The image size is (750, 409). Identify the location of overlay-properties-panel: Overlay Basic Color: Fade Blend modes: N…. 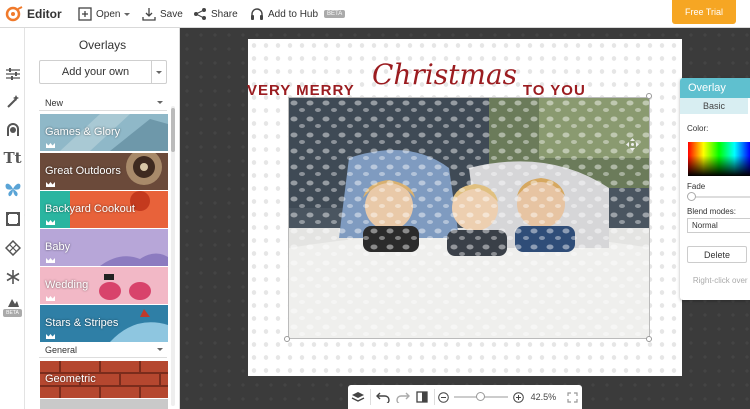
(715, 189).